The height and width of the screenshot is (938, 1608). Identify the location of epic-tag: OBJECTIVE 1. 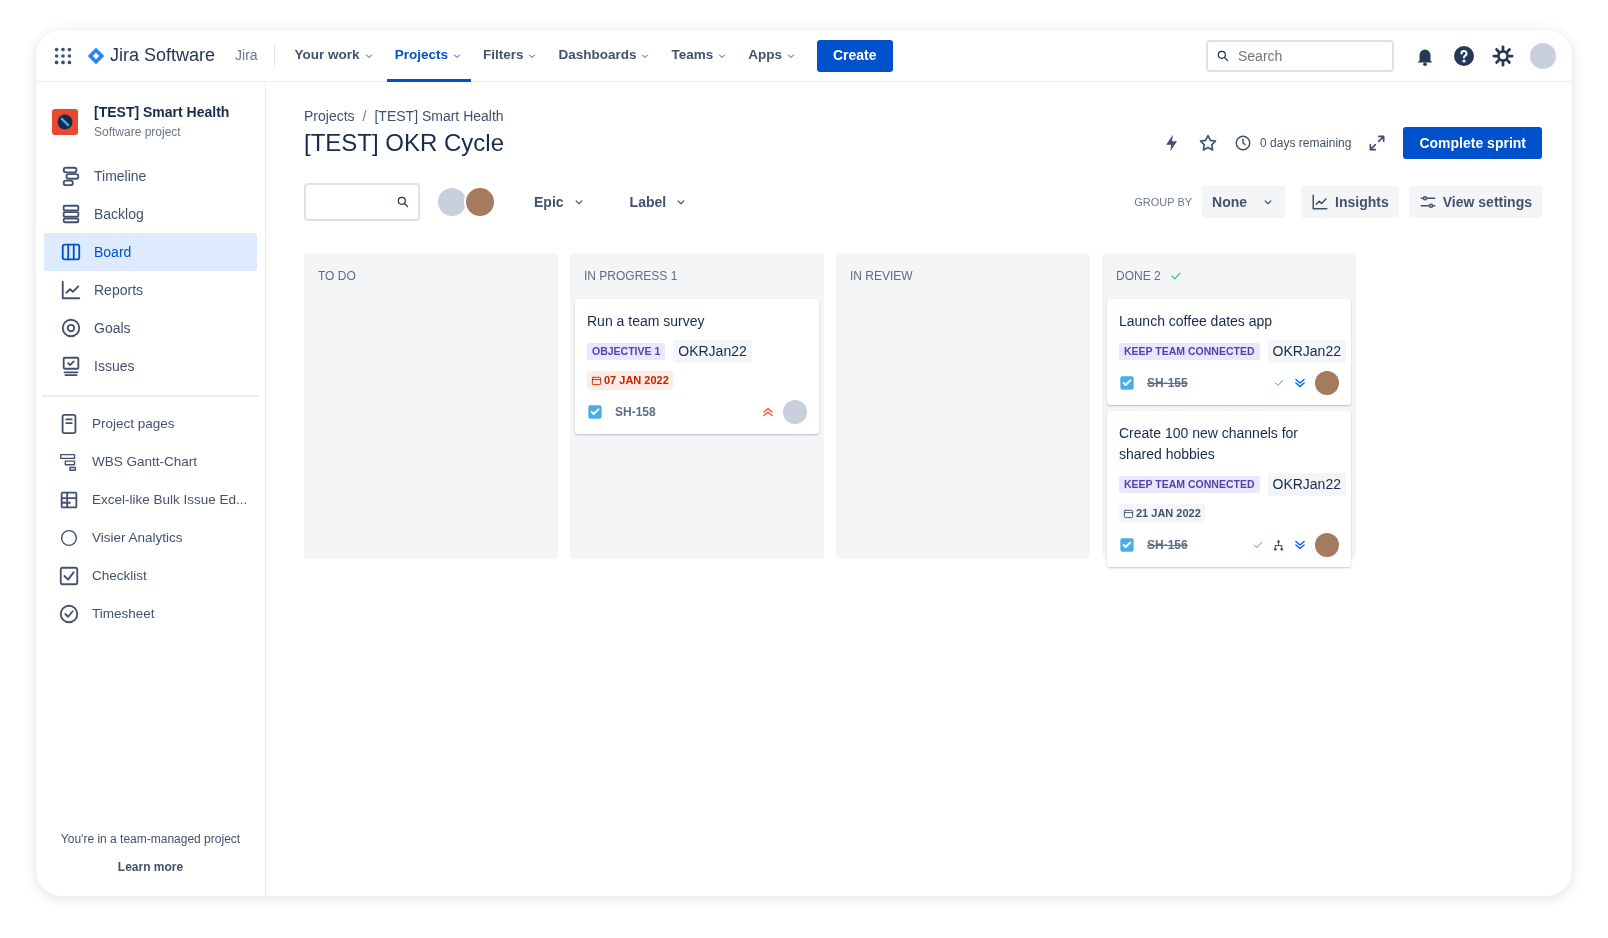
(626, 351).